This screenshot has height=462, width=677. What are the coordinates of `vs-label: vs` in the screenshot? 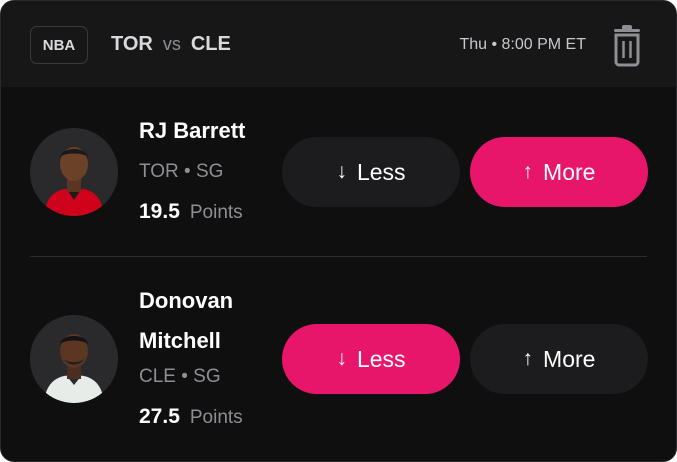 It's located at (171, 44).